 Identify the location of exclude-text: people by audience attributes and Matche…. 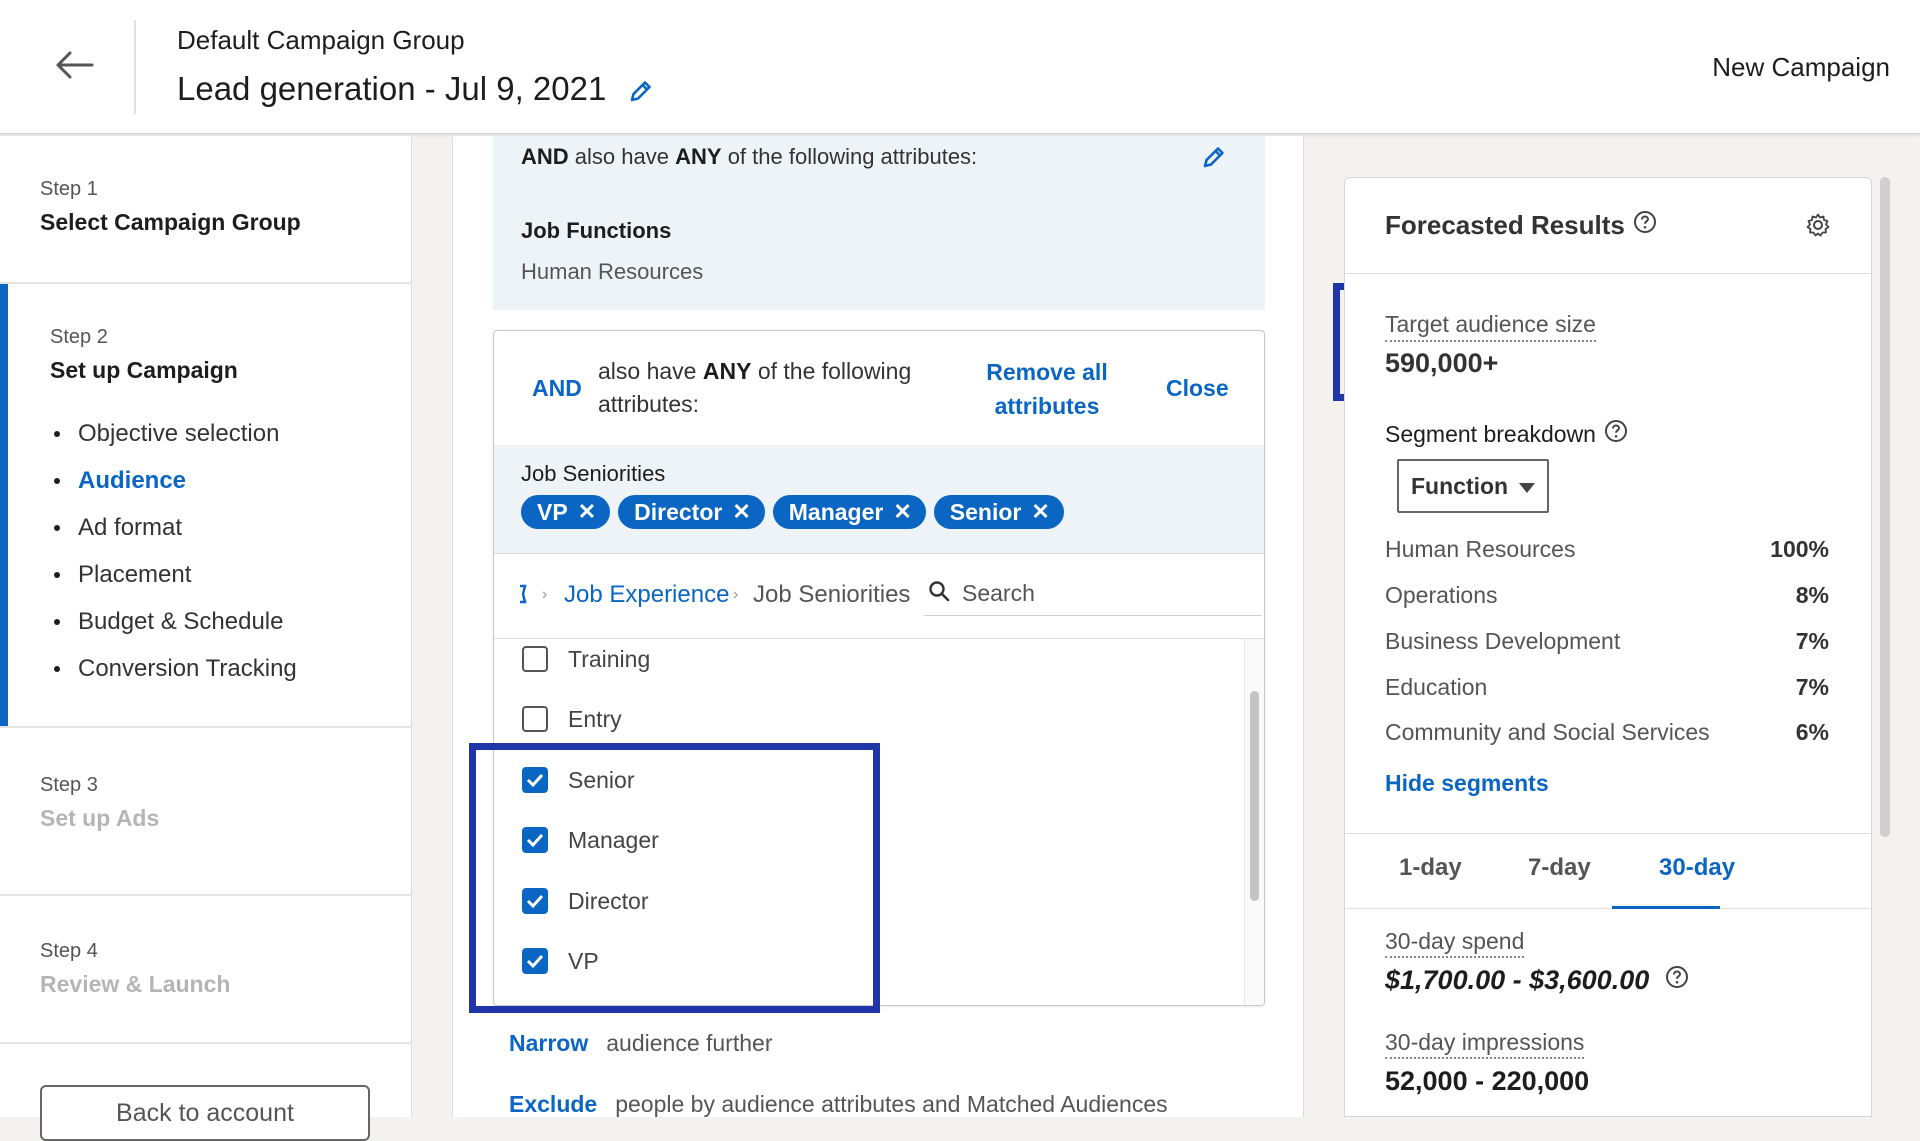
(891, 1104).